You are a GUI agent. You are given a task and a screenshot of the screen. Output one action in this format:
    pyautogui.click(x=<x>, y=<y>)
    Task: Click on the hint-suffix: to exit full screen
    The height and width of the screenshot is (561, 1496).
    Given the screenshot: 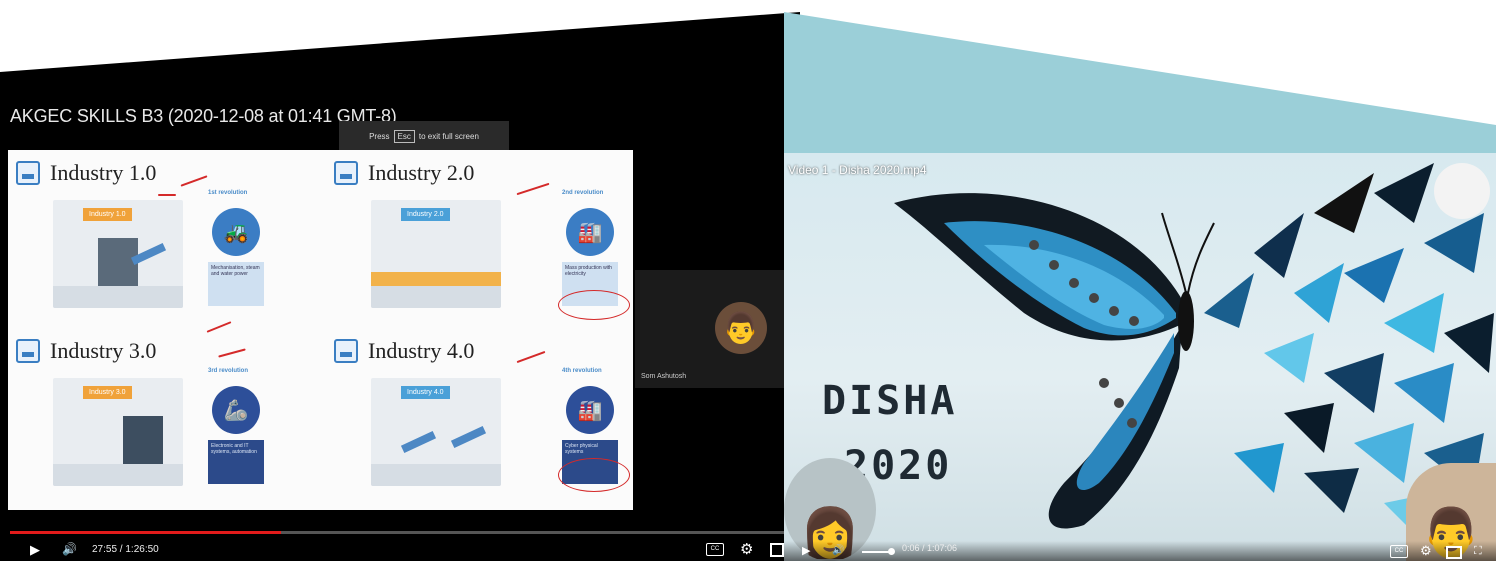 What is the action you would take?
    pyautogui.click(x=448, y=136)
    